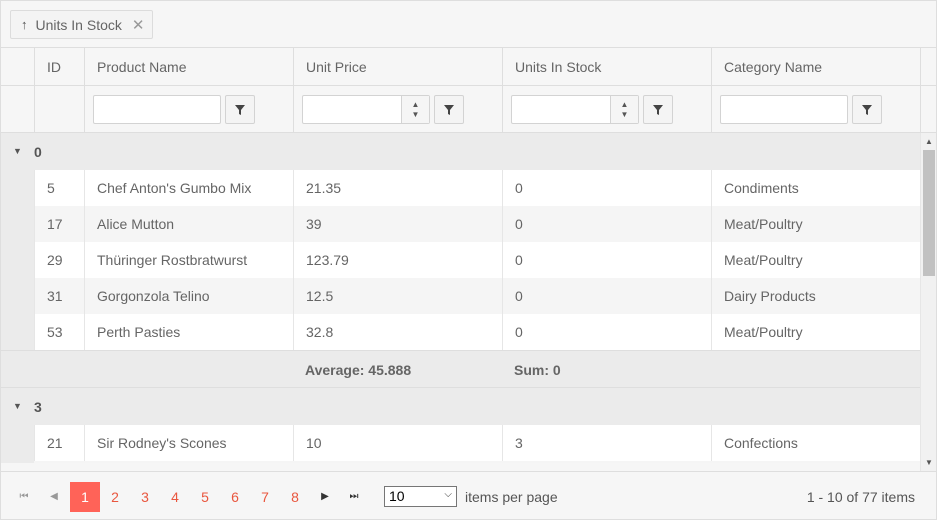  Describe the element at coordinates (59, 260) in the screenshot. I see `cell-id: 29` at that location.